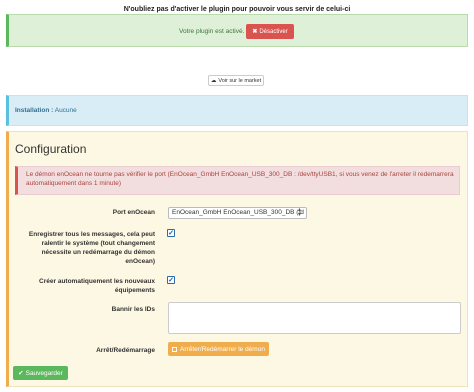  I want to click on start-stop-label: Arrêt/Redémarrage, so click(125, 350).